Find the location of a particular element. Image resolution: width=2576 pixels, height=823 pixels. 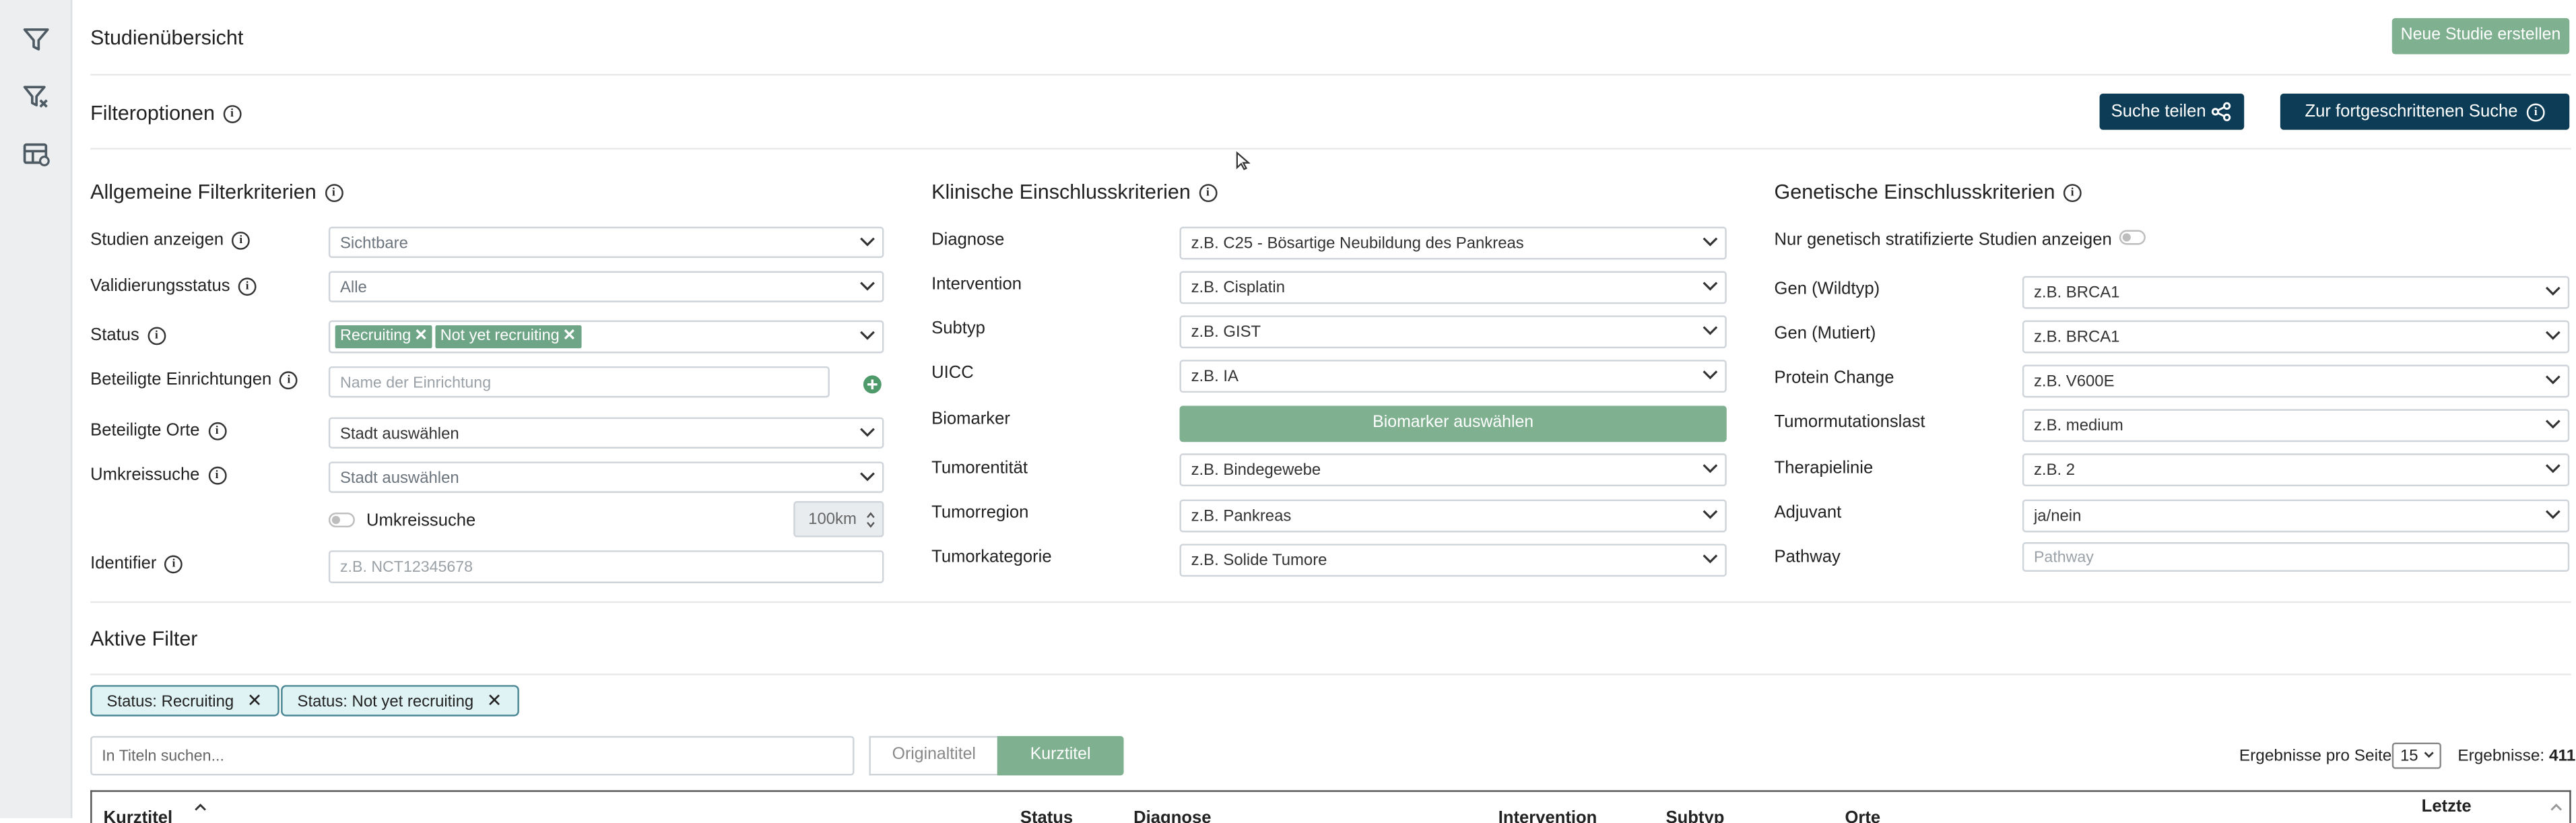

intervention-select: z.B. Cisplatin is located at coordinates (1453, 287).